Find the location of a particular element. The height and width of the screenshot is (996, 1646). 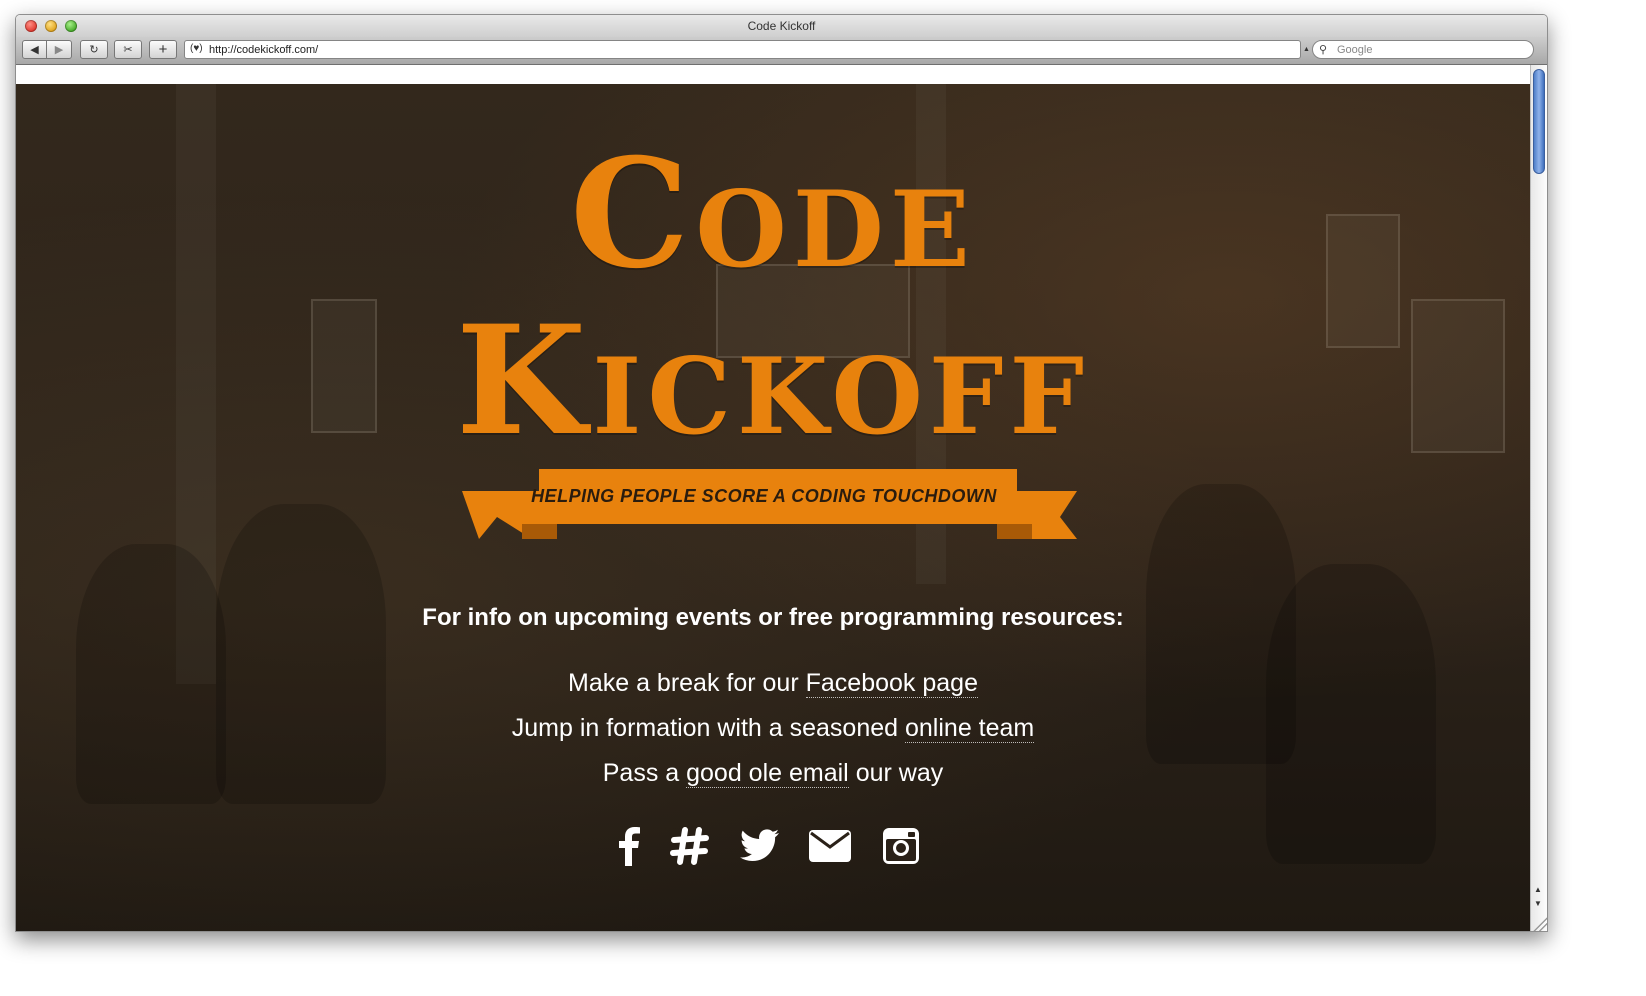

scroll-up-icon: ▲ is located at coordinates (1538, 889).